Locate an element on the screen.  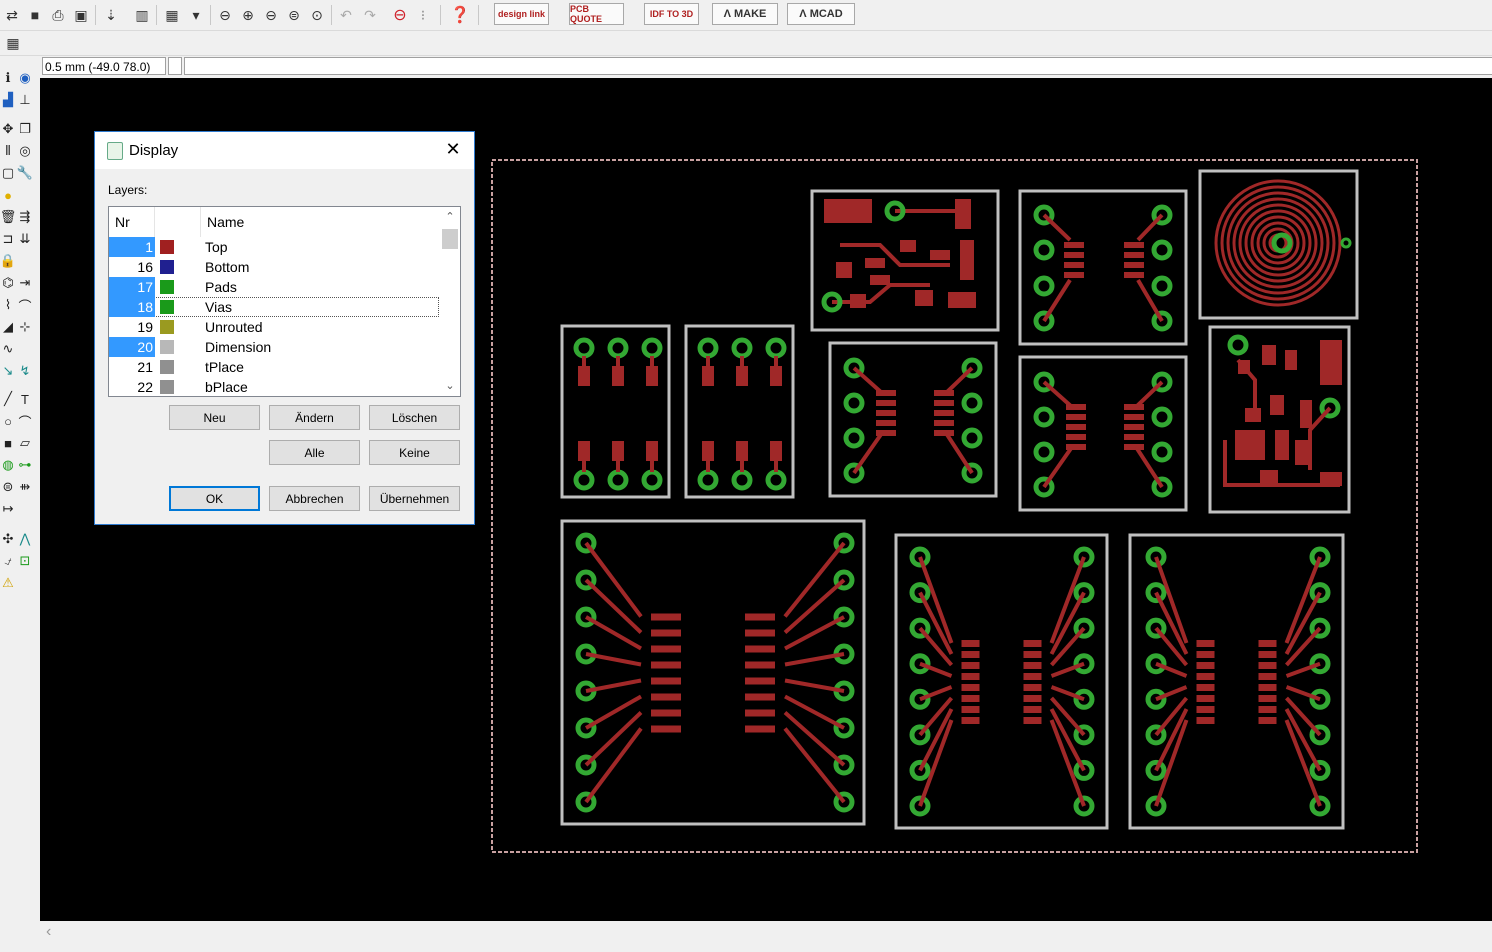
info-icon: ℹ is located at coordinates (8, 78).